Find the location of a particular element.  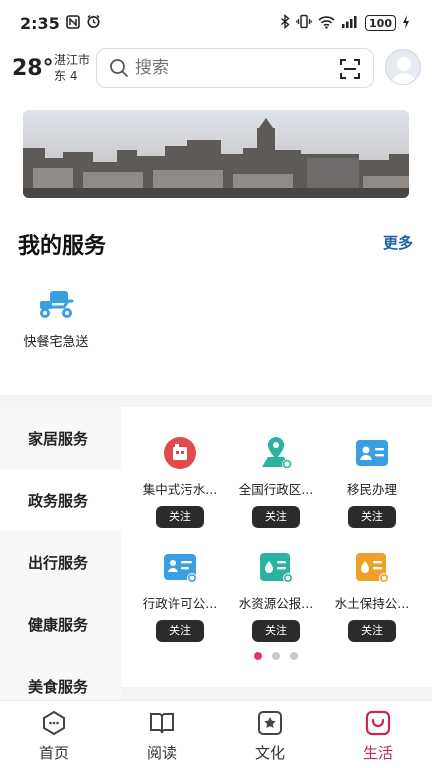

nav-life: 生活 is located at coordinates (378, 734).